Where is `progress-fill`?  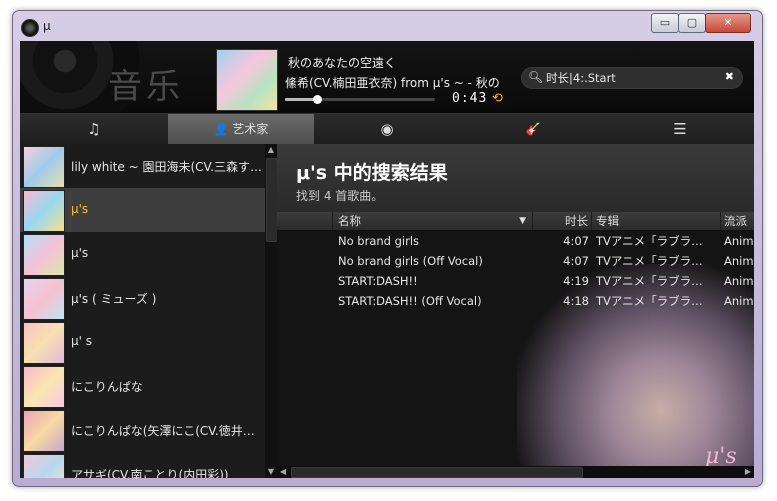 progress-fill is located at coordinates (301, 99).